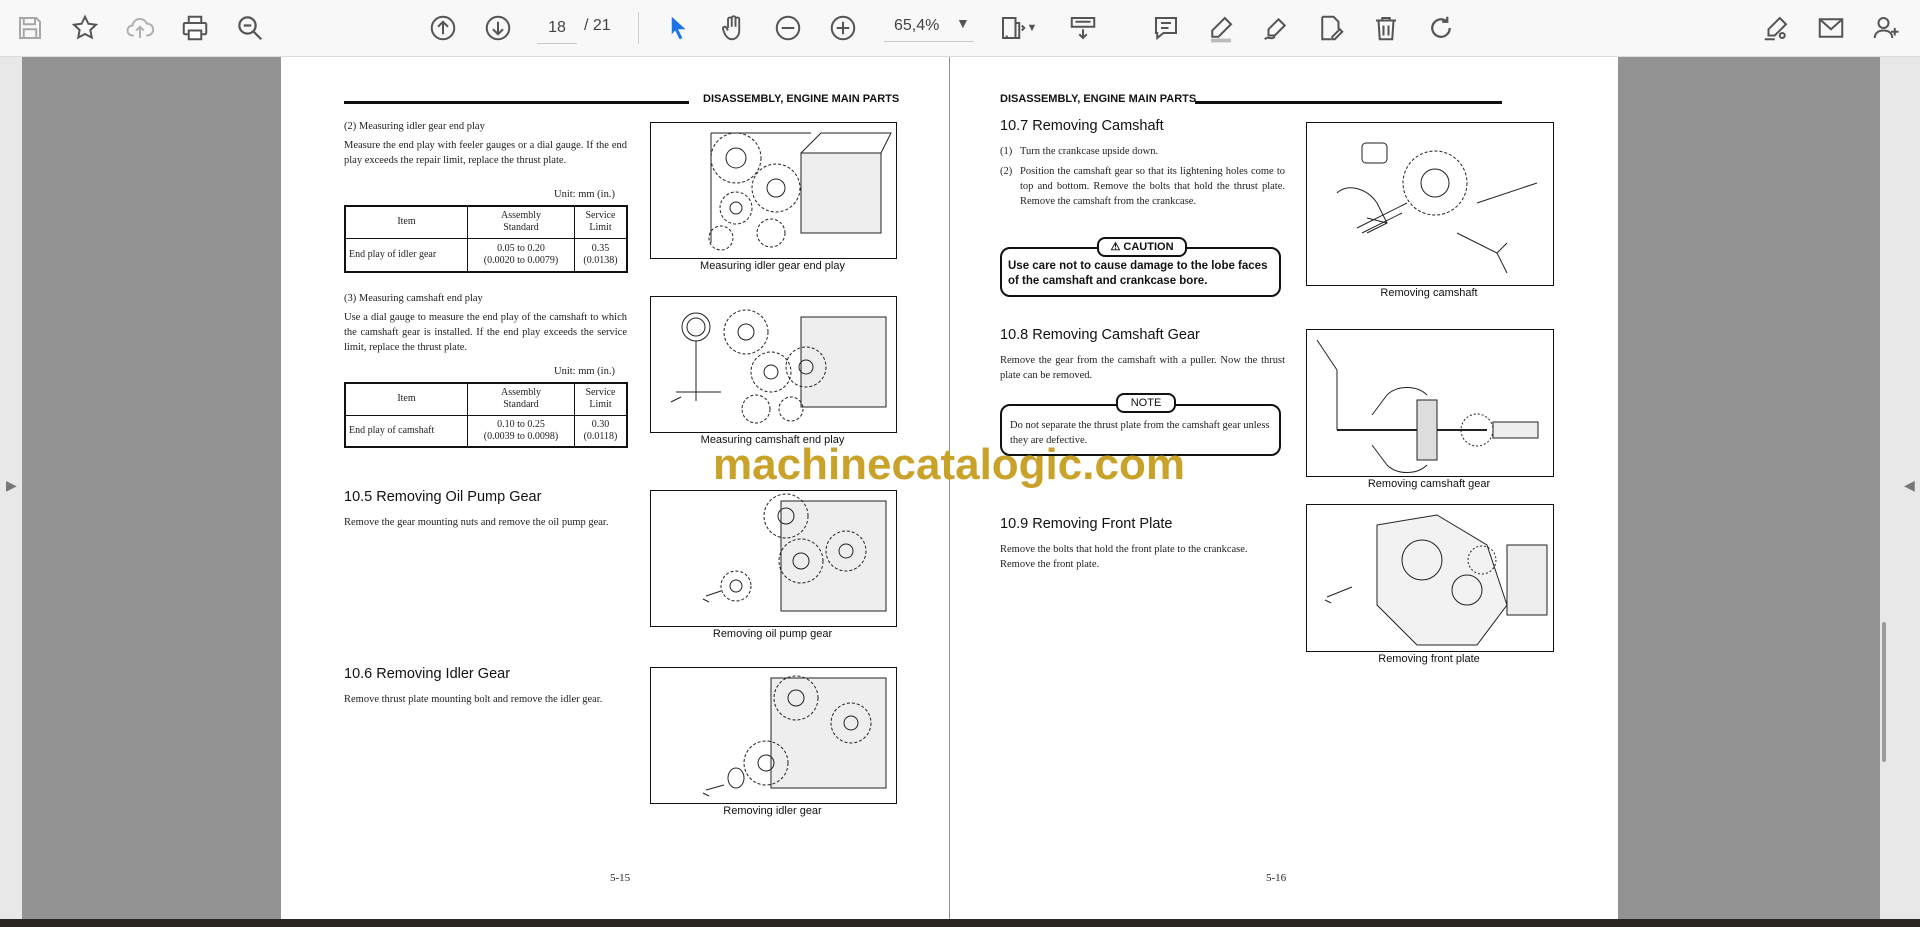 The image size is (1920, 927). Describe the element at coordinates (557, 28) in the screenshot. I see `page-number-input` at that location.